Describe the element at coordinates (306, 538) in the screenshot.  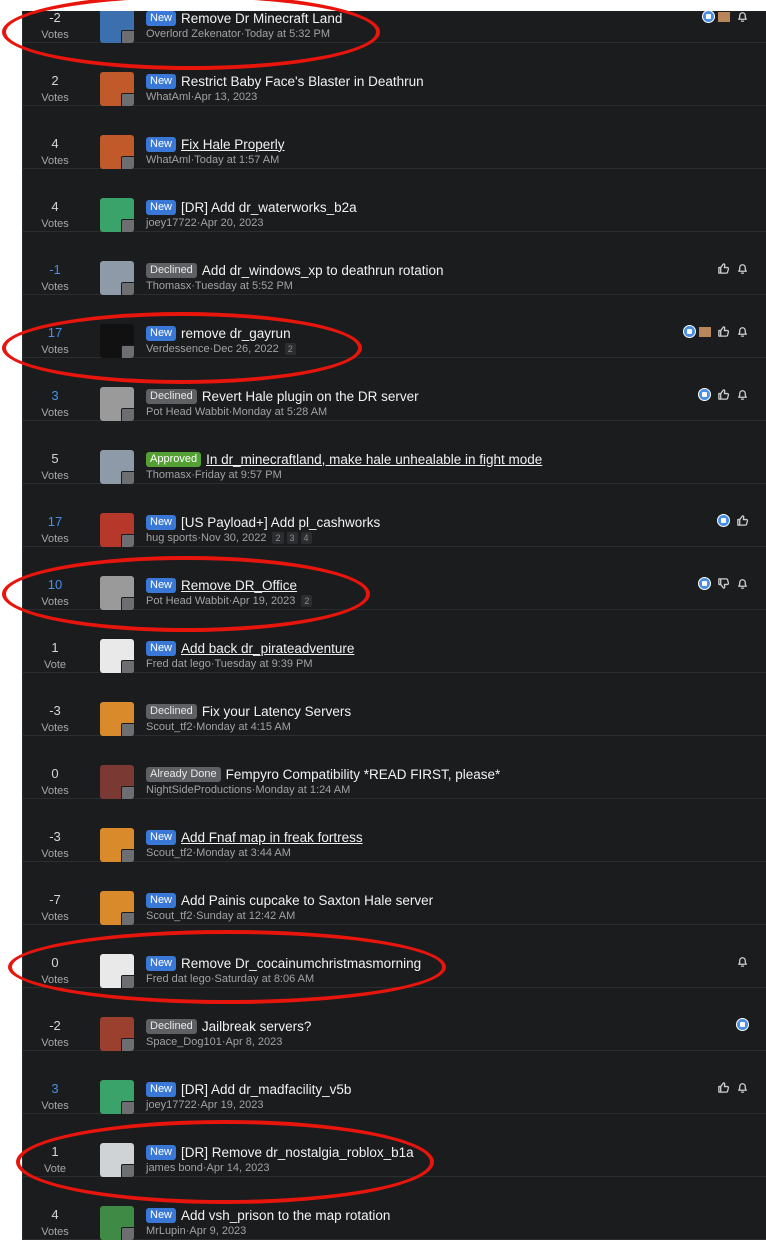
I see `page-link: 4` at that location.